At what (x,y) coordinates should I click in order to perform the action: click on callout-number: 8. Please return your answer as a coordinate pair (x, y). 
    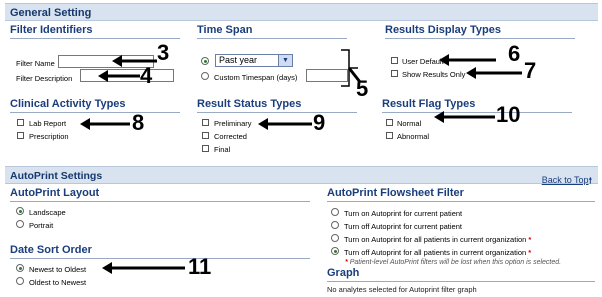
    Looking at the image, I should click on (138, 122).